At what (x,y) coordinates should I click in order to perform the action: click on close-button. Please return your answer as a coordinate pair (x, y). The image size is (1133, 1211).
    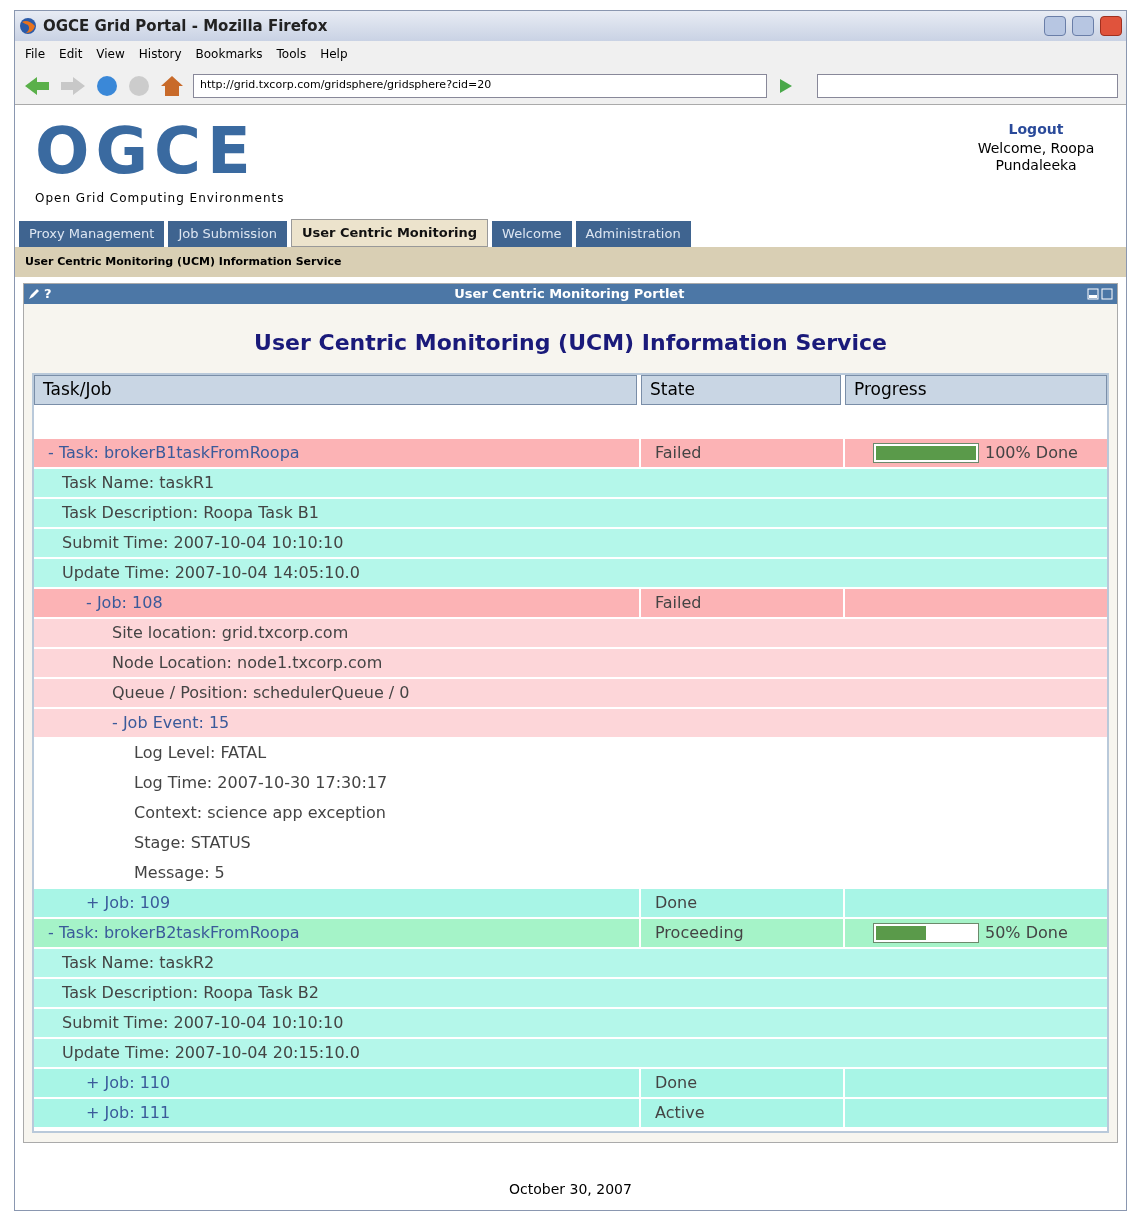
    Looking at the image, I should click on (1111, 26).